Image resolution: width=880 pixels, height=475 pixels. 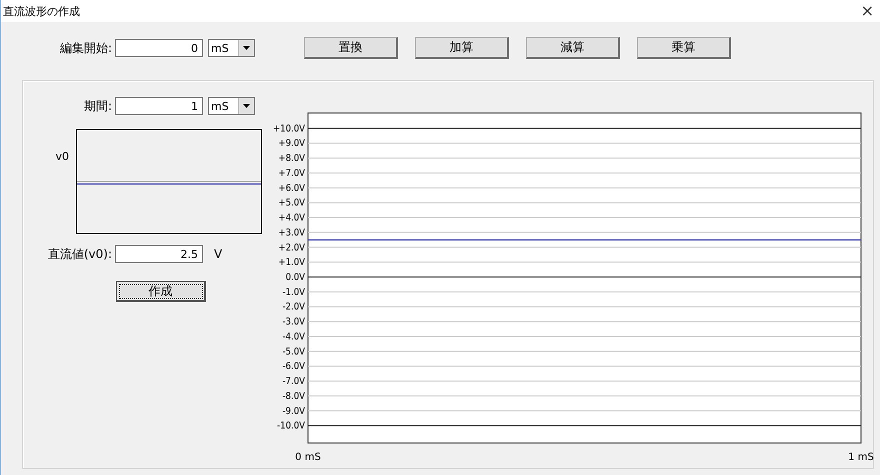 I want to click on axis-label: -4.0V, so click(x=293, y=336).